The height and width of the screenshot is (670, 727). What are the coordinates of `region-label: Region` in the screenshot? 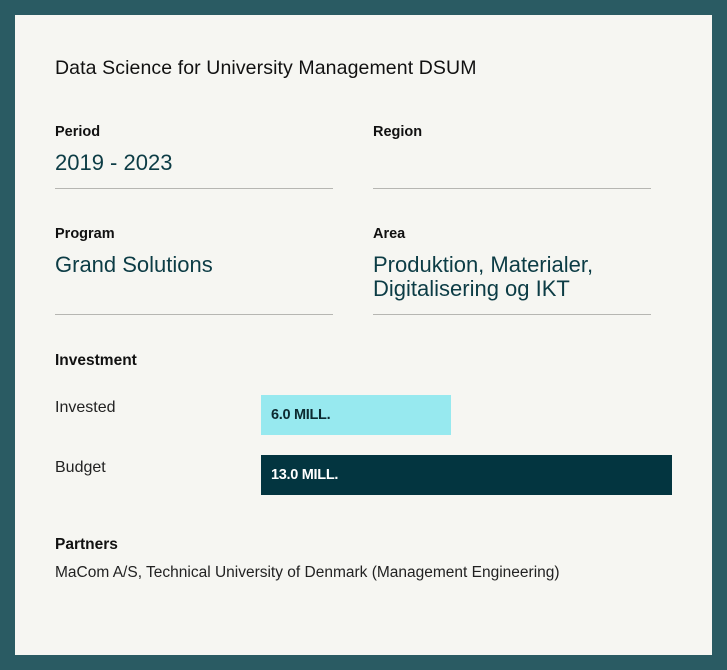 It's located at (398, 132).